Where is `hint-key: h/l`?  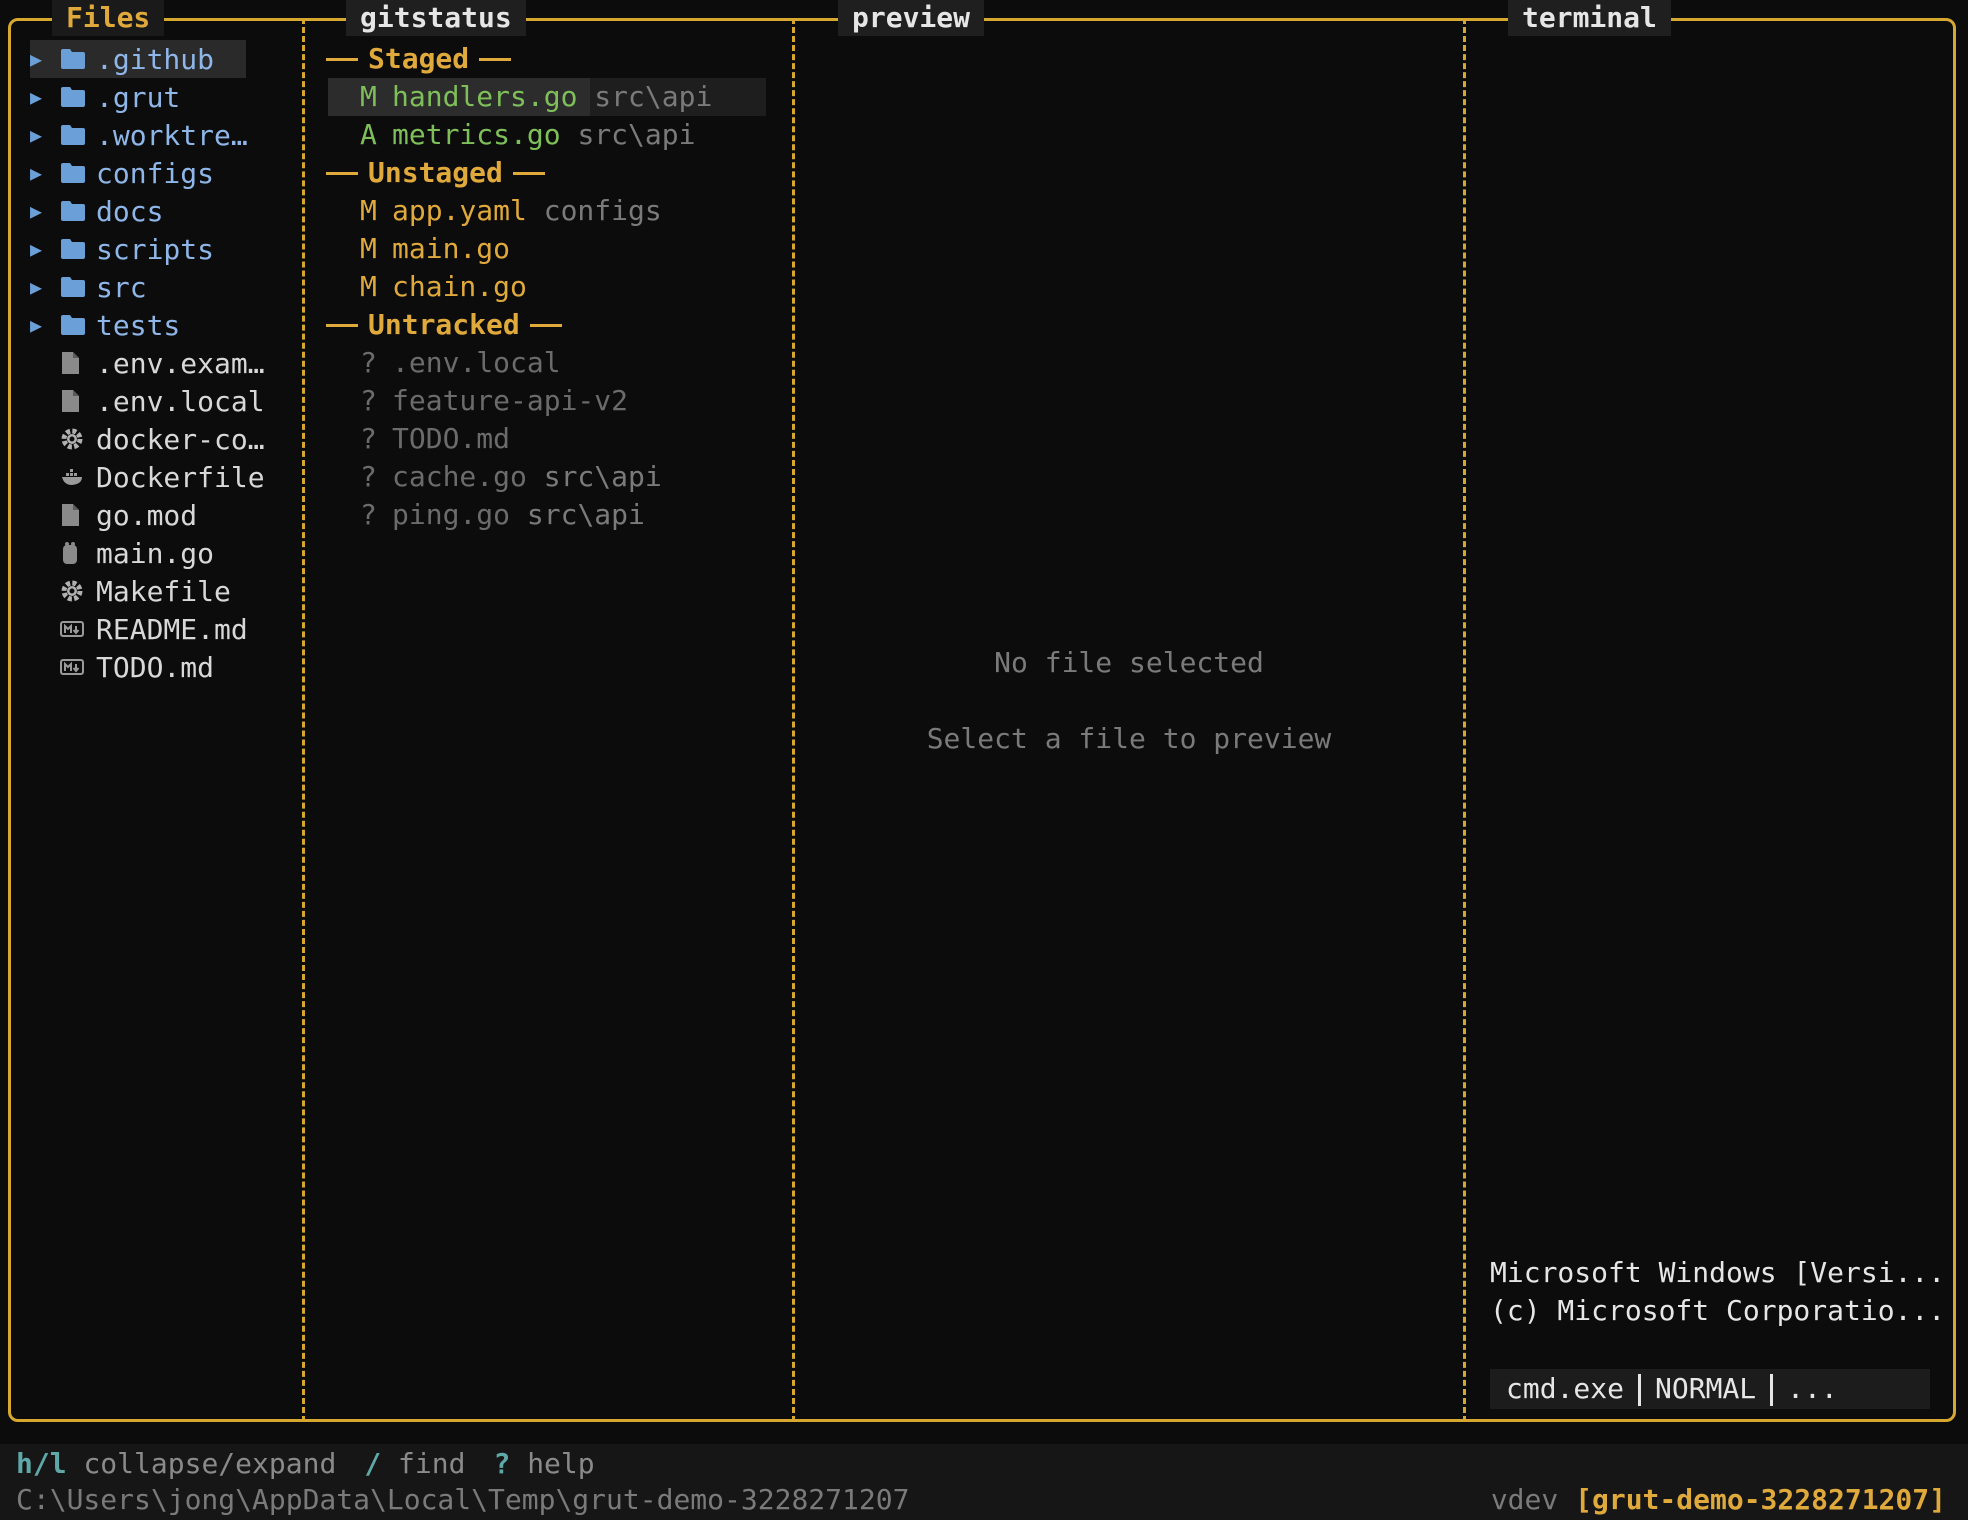
hint-key: h/l is located at coordinates (41, 1463).